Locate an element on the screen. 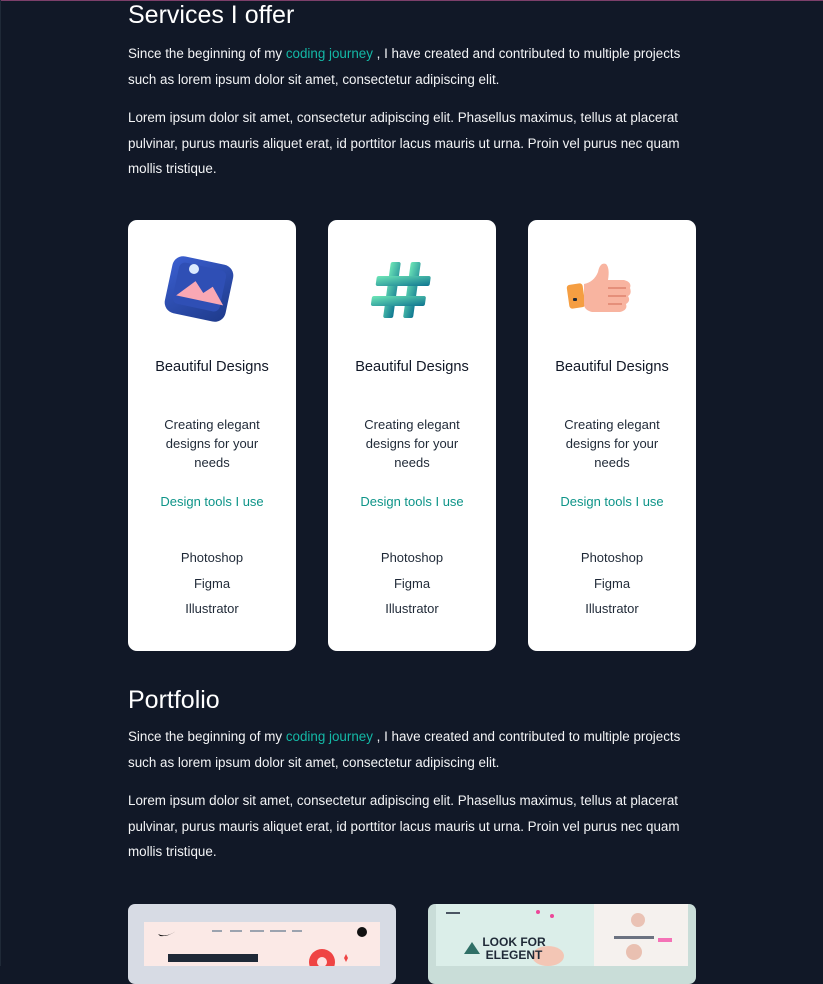 This screenshot has height=984, width=823. services-intro-text: Since the beginning of my is located at coordinates (207, 53).